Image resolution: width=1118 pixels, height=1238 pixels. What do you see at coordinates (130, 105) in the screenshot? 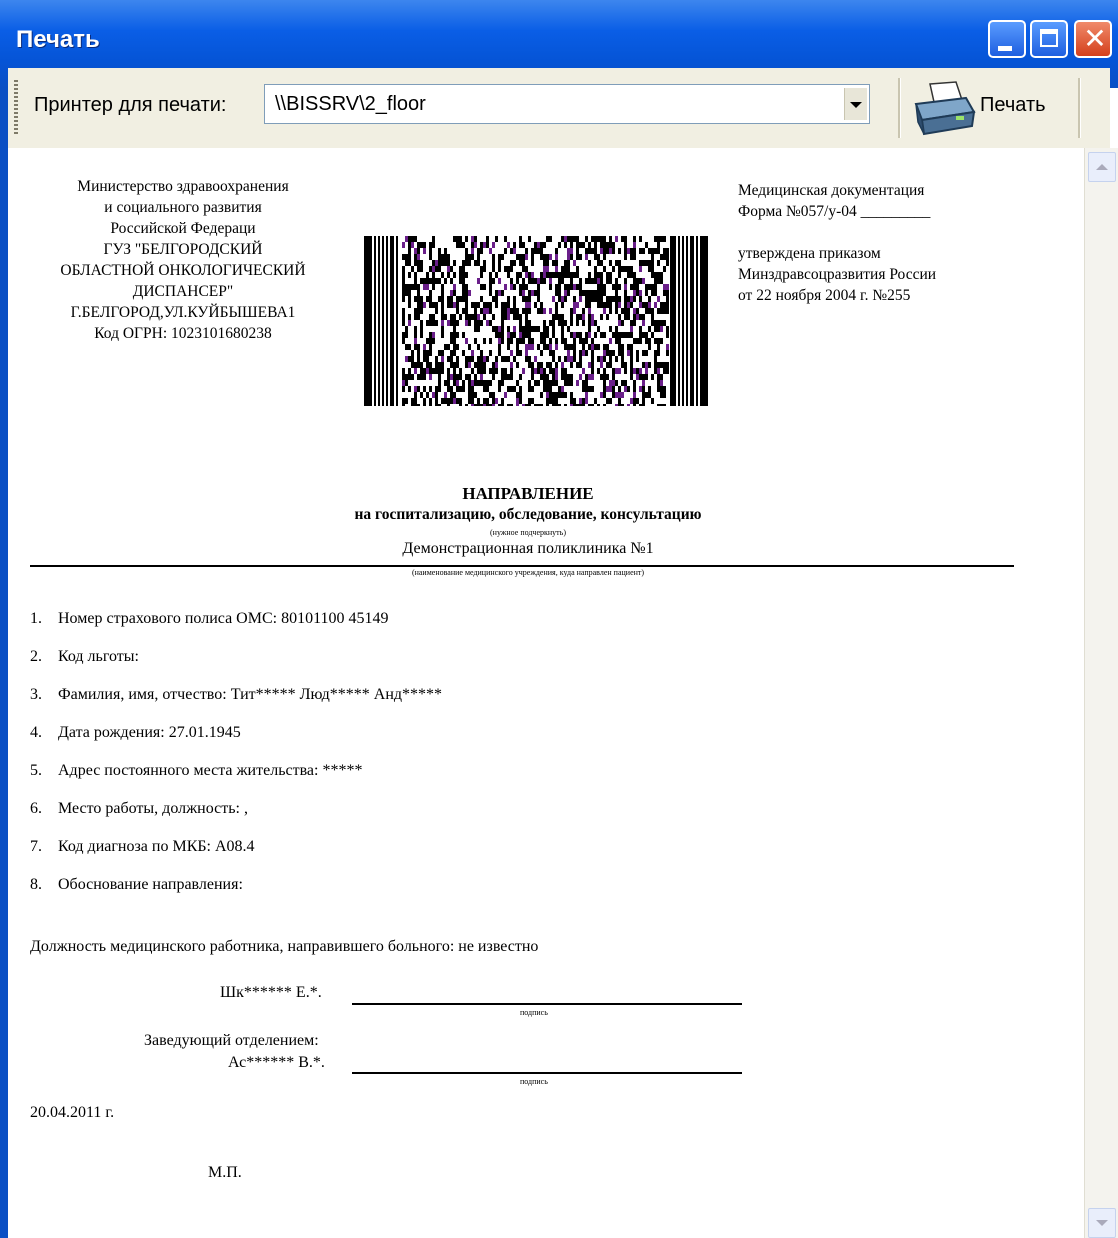
I see `printer-label: Принтер для печати:` at bounding box center [130, 105].